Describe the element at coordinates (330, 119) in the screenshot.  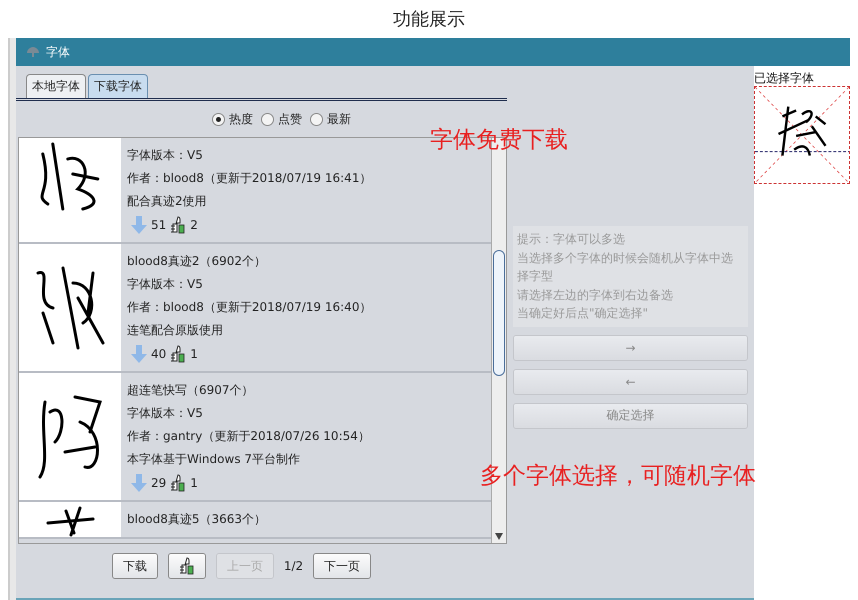
I see `sort-radio: 最新` at that location.